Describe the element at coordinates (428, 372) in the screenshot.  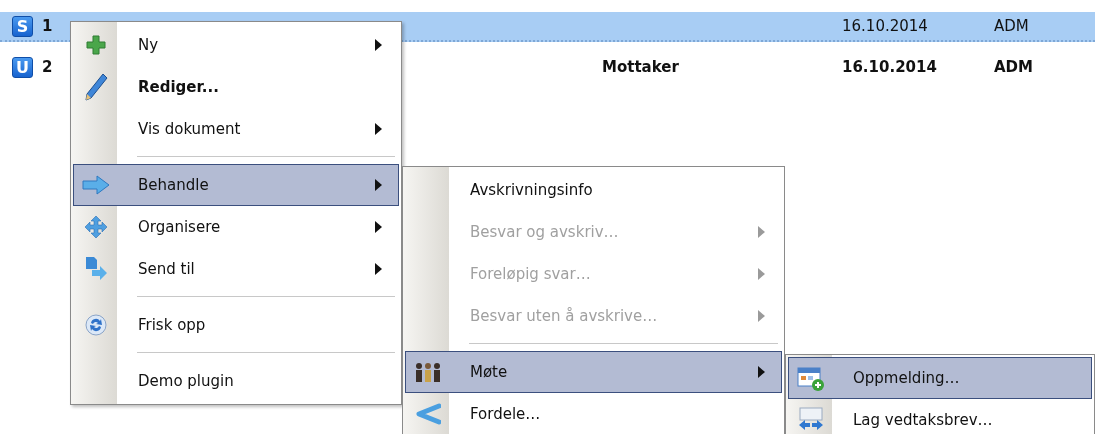
I see `people-icon` at that location.